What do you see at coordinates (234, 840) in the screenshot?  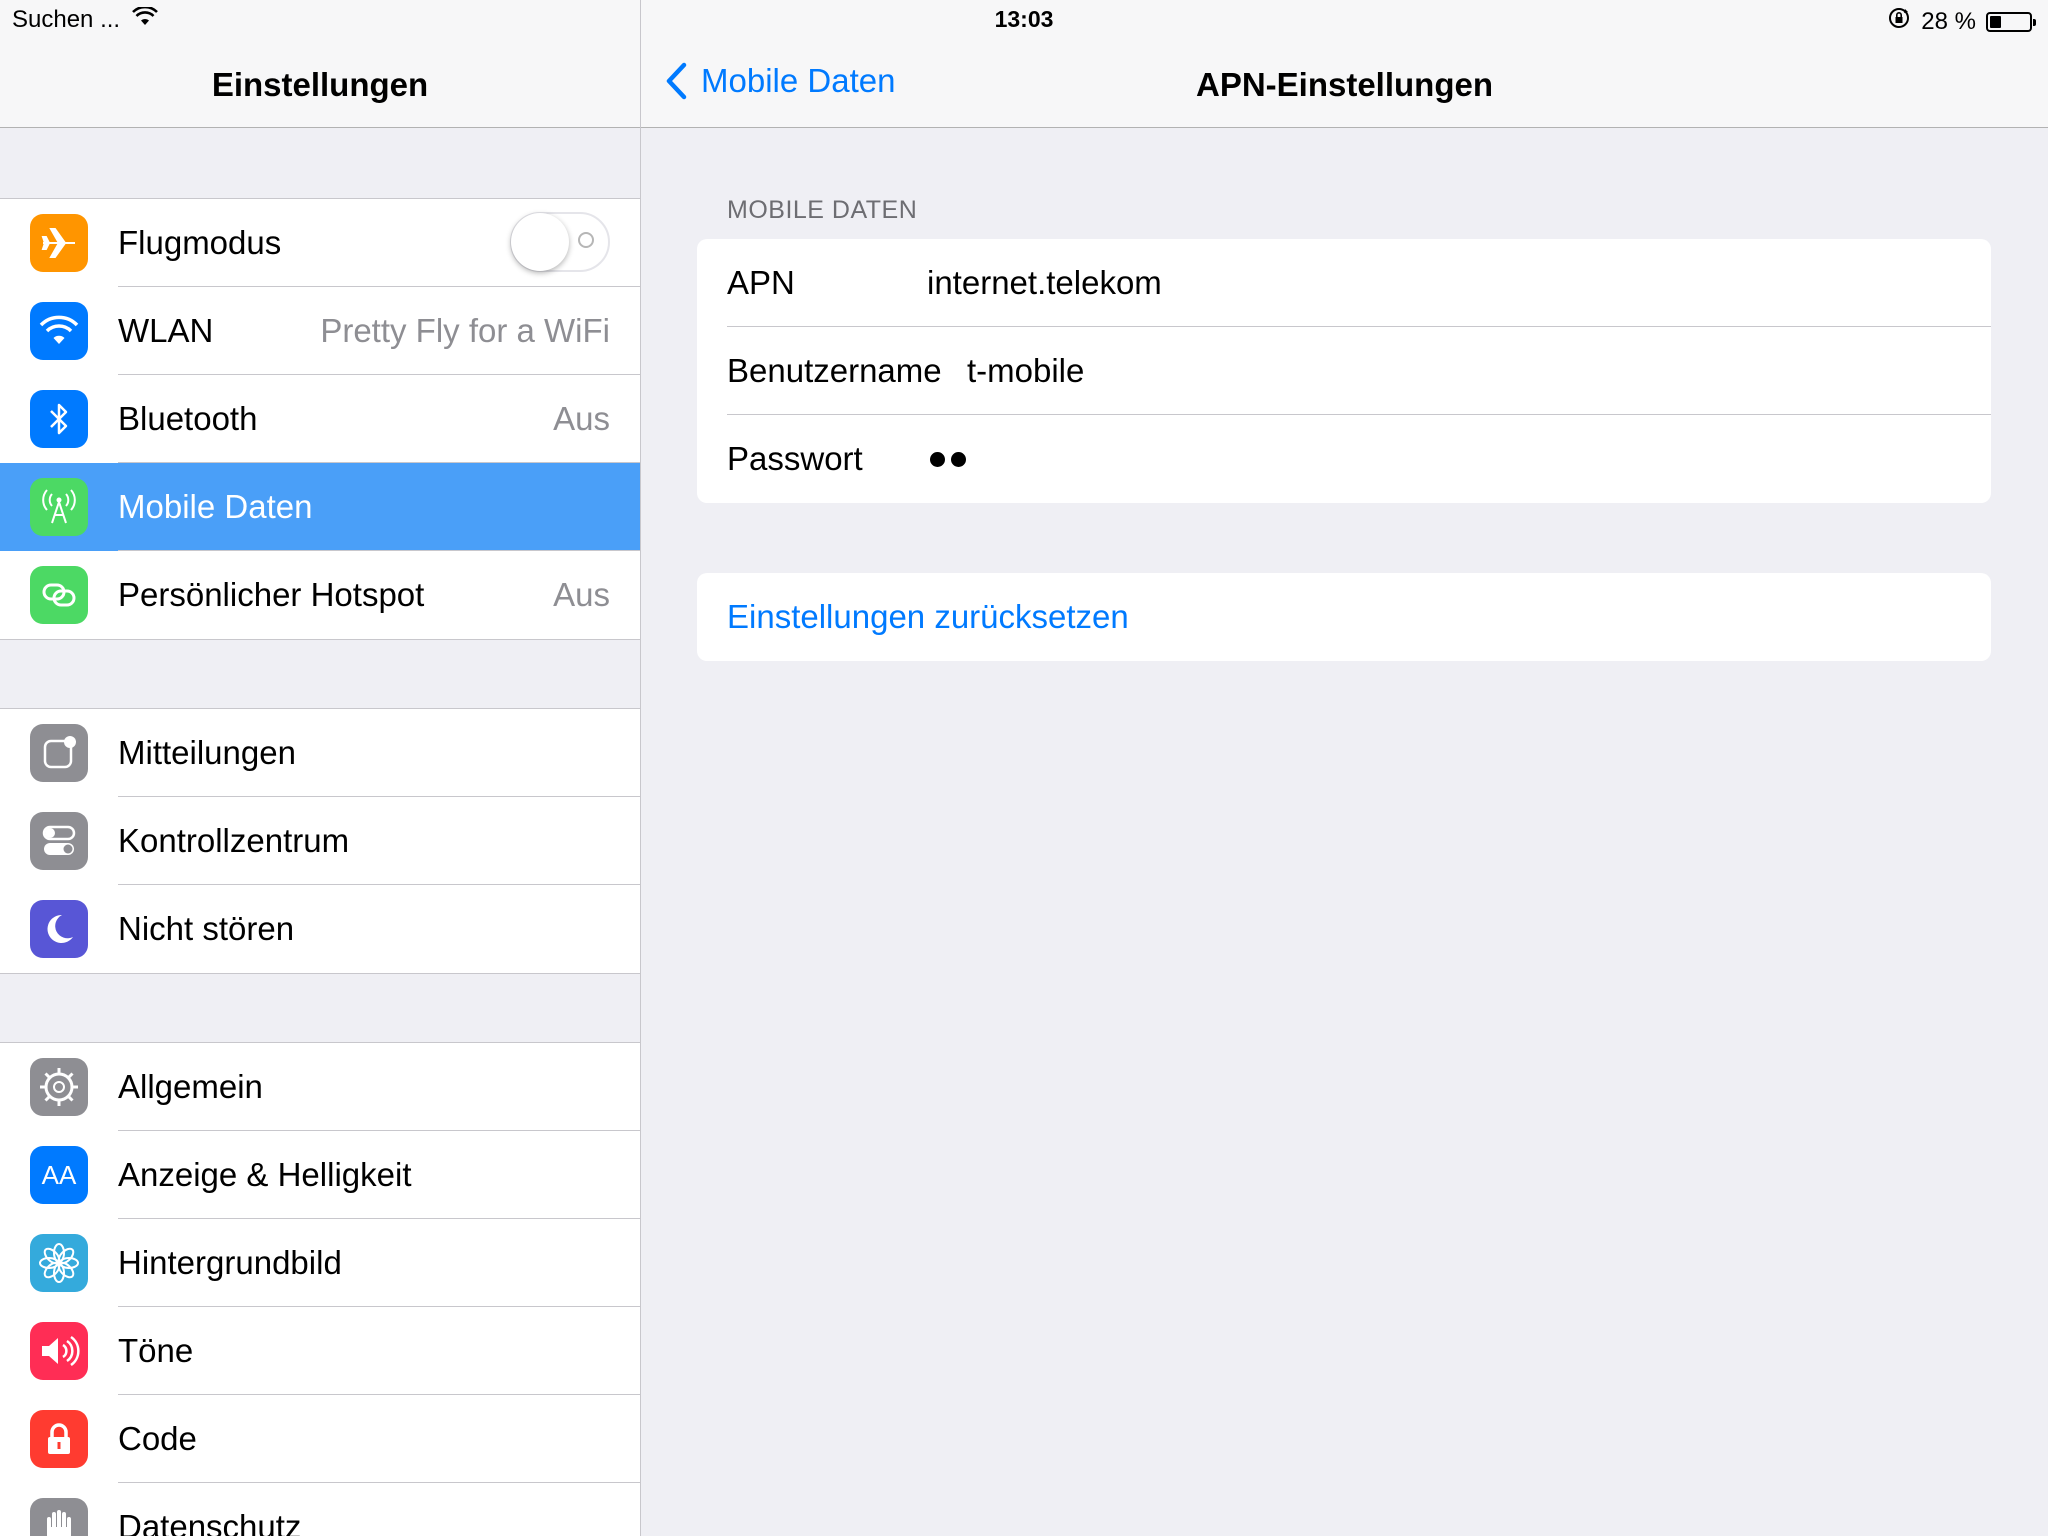 I see `sidebar-item-label: Kontrollzentrum` at bounding box center [234, 840].